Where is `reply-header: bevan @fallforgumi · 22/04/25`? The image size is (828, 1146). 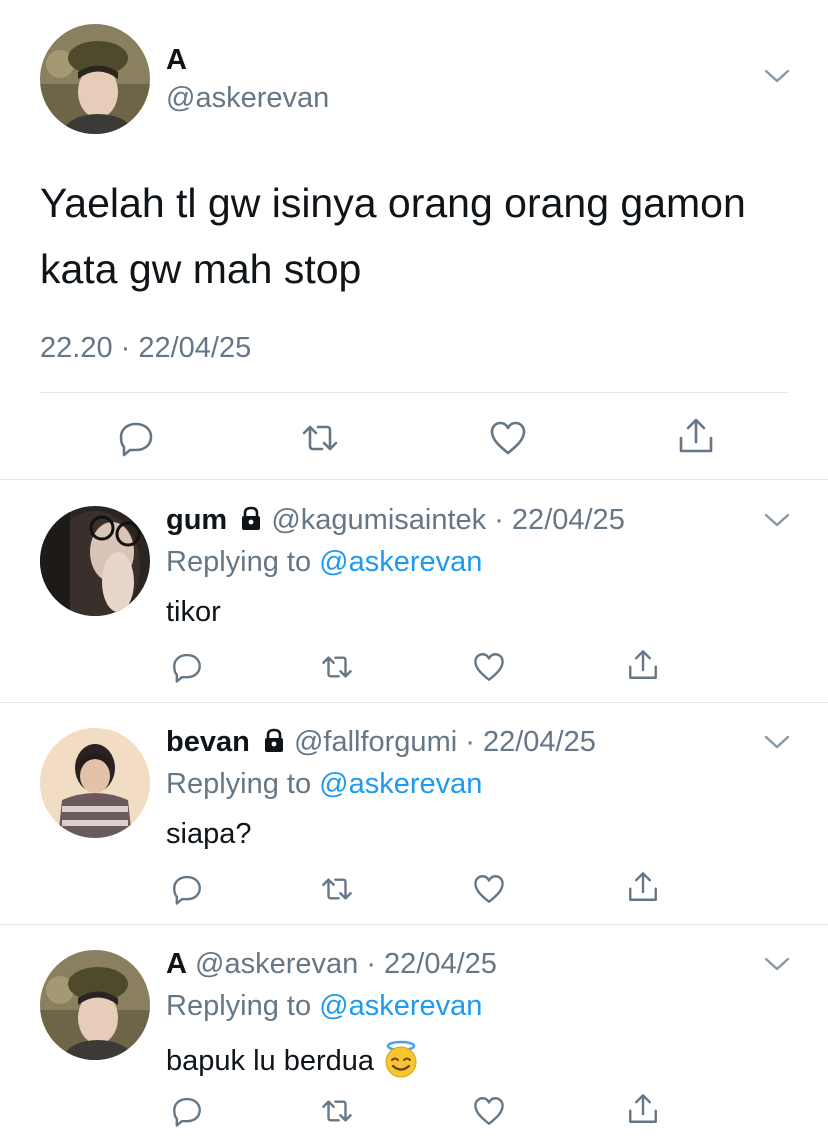
reply-header: bevan @fallforgumi · 22/04/25 is located at coordinates (381, 742).